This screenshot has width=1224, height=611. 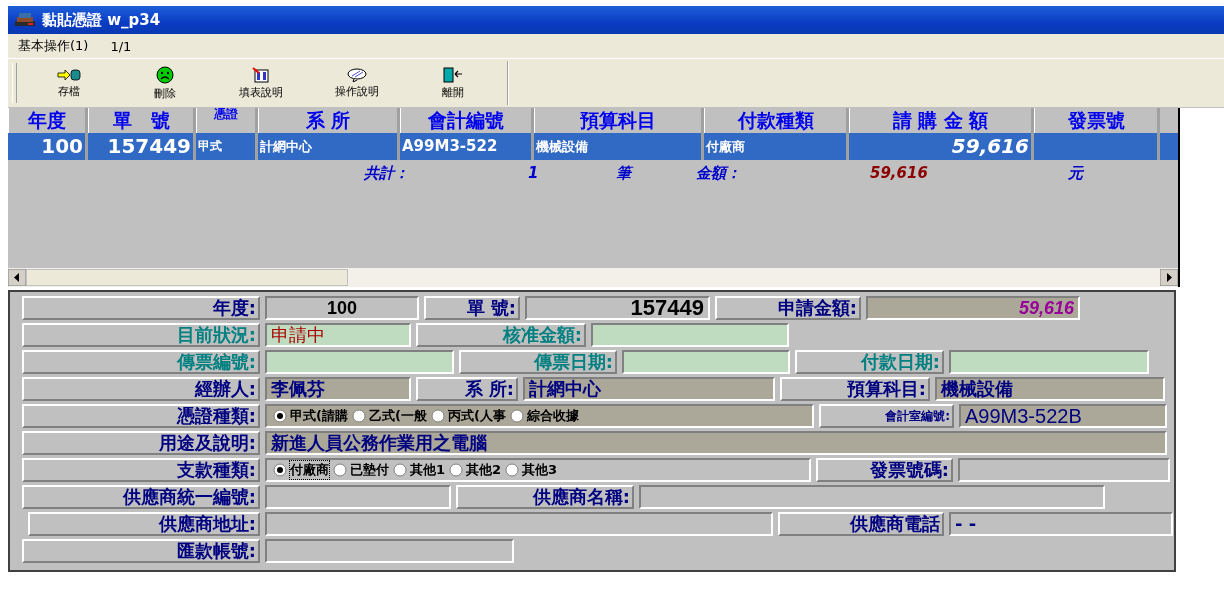 What do you see at coordinates (361, 469) in the screenshot?
I see `radio-option: 已墊付` at bounding box center [361, 469].